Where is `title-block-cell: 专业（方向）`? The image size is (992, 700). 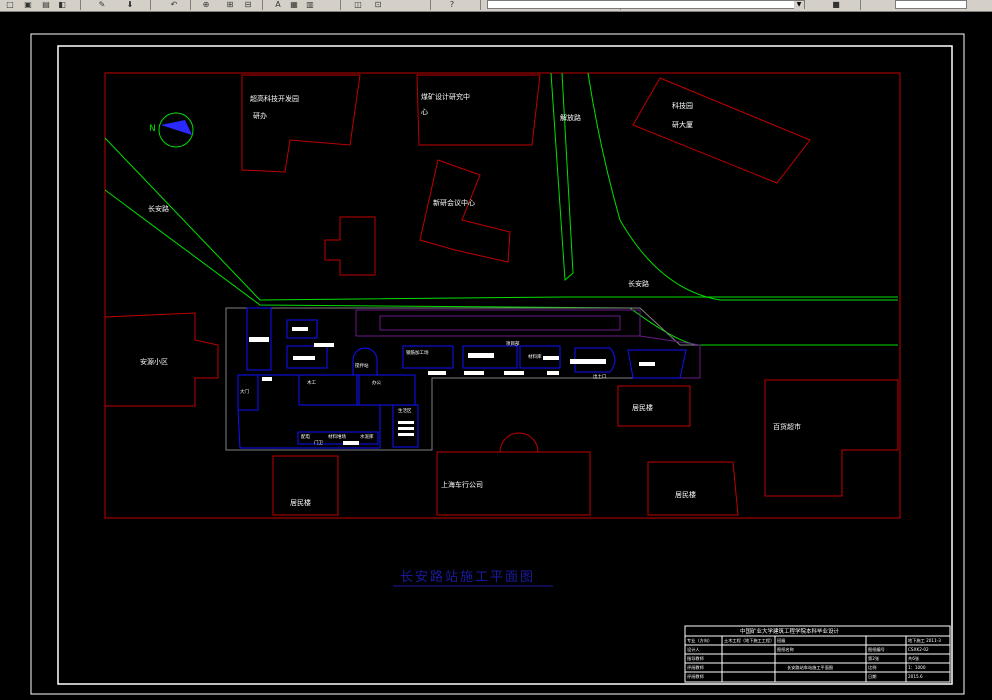
title-block-cell: 专业（方向） is located at coordinates (699, 640).